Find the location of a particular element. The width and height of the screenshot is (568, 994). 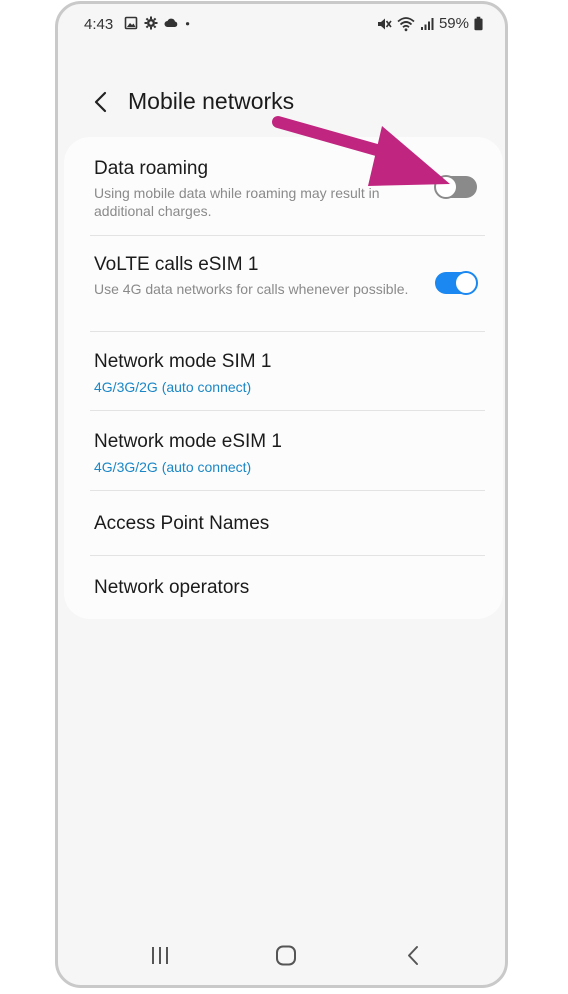

back-button is located at coordinates (101, 102).